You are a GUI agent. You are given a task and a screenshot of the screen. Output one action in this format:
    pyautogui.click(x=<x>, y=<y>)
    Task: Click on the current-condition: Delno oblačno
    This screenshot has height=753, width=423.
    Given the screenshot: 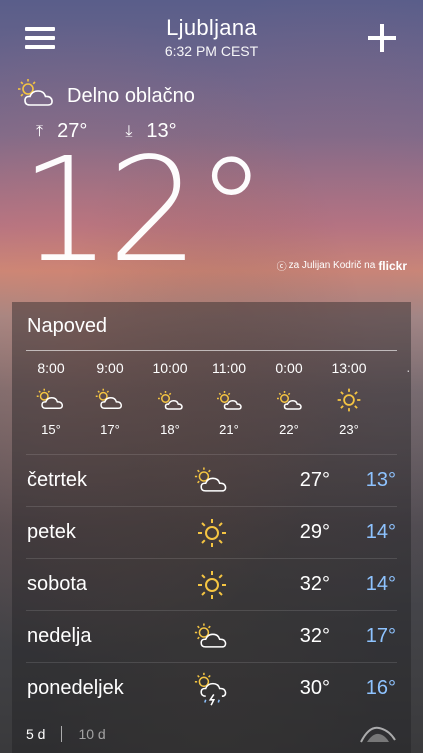 What is the action you would take?
    pyautogui.click(x=106, y=96)
    